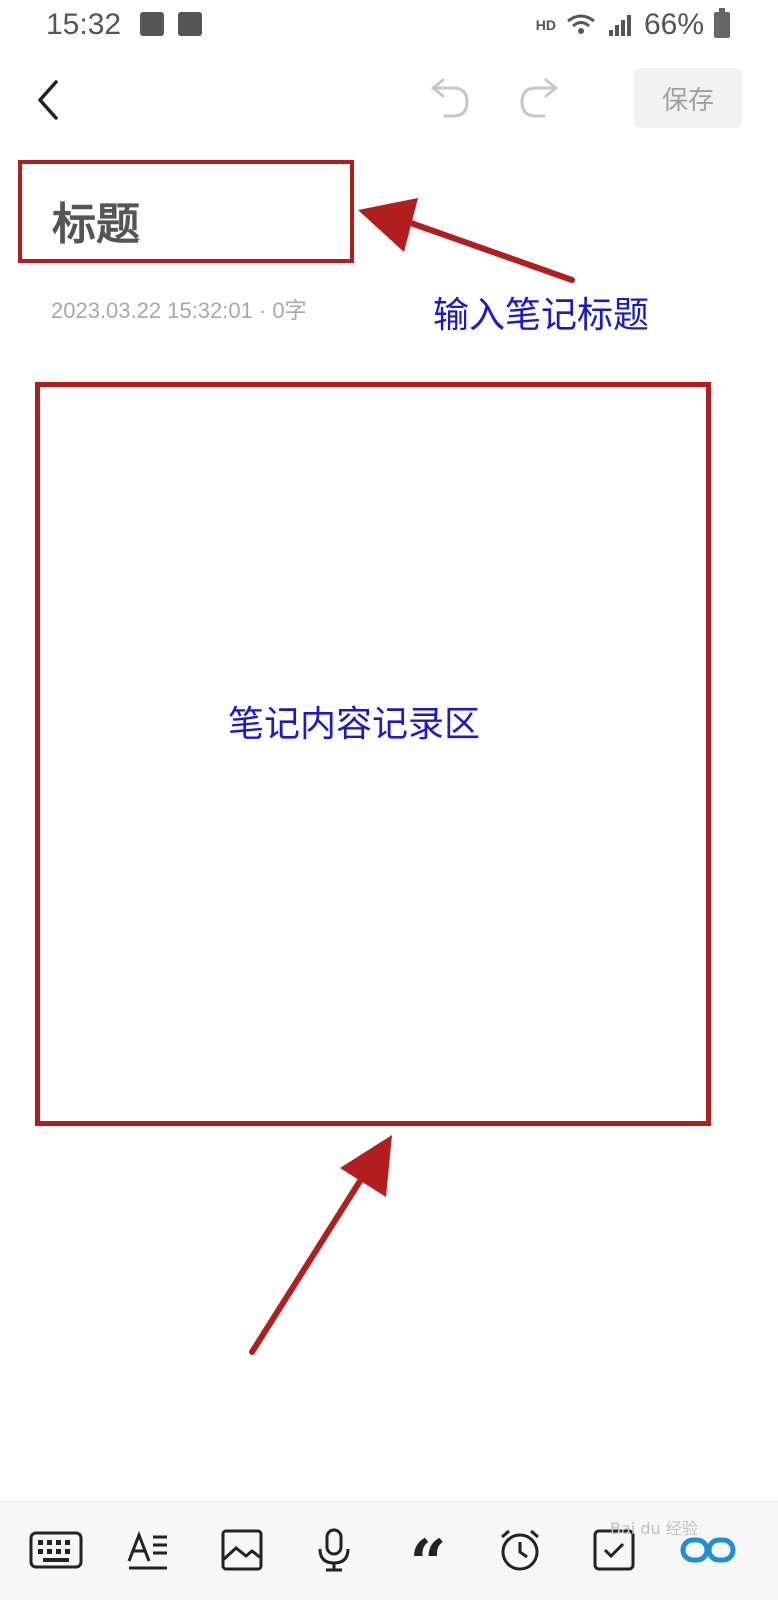 The width and height of the screenshot is (778, 1601). Describe the element at coordinates (722, 23) in the screenshot. I see `battery-icon` at that location.